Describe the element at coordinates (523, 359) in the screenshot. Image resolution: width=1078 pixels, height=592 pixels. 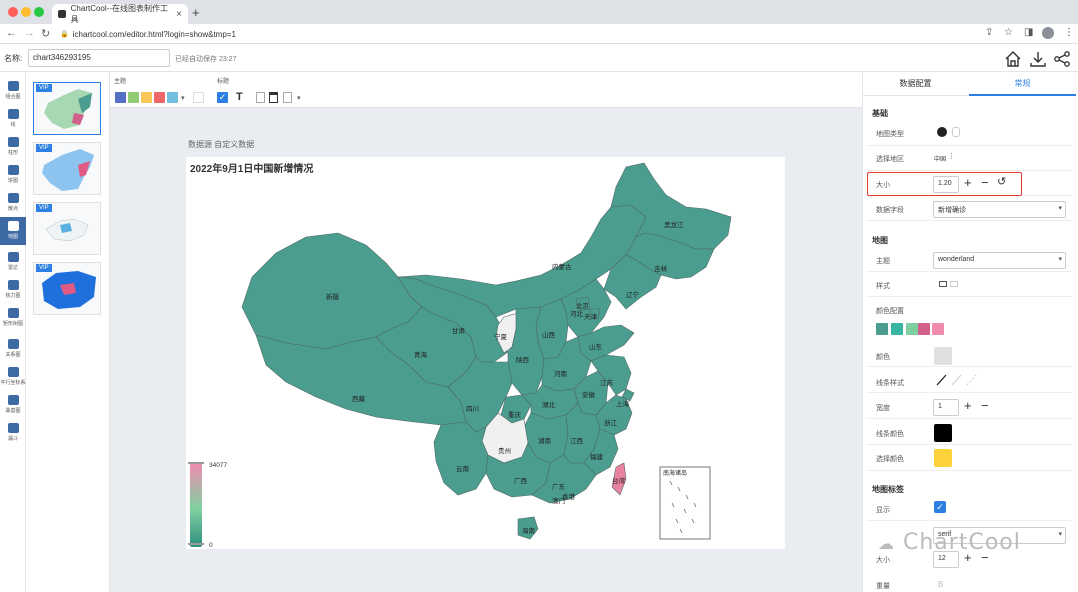
I see `label-shaanxi: 陕西` at that location.